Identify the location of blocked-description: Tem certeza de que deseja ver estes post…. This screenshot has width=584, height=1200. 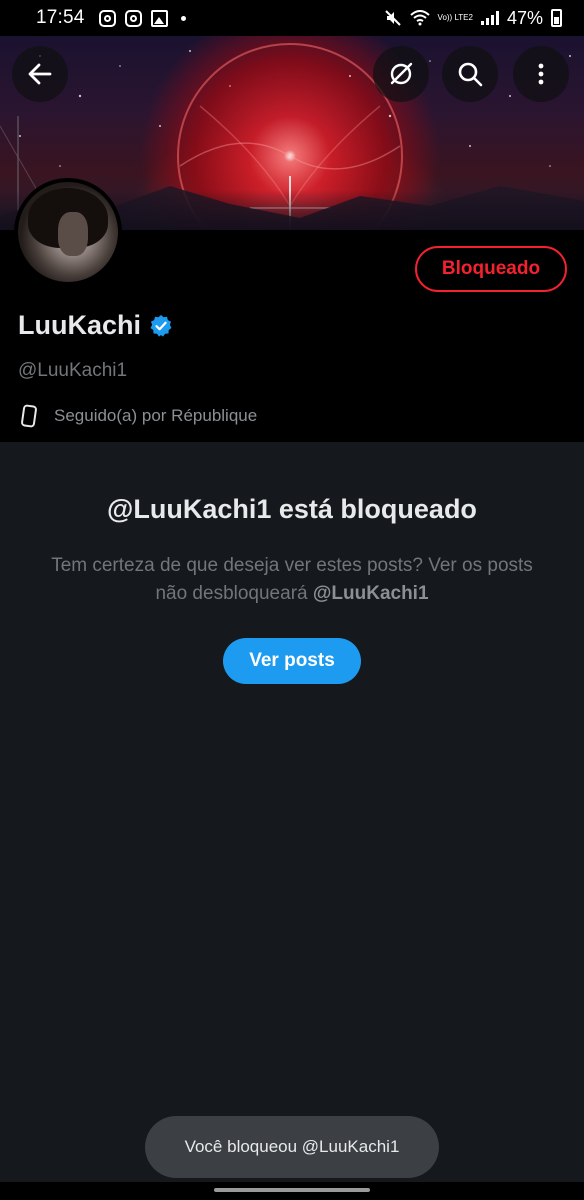
(292, 580).